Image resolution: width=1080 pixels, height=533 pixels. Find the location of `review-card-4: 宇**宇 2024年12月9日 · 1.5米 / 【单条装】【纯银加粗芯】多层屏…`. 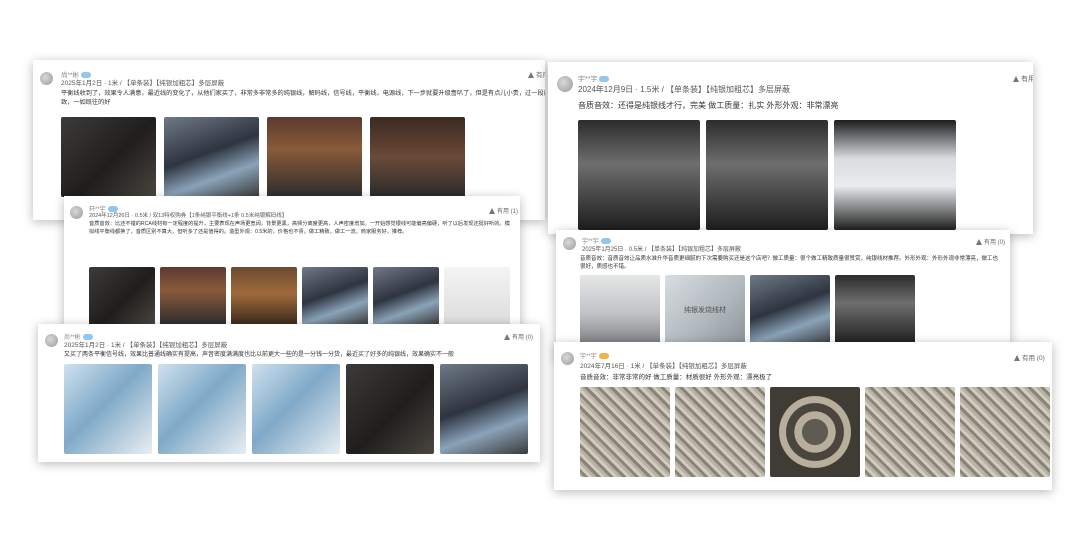

review-card-4: 宇**宇 2024年12月9日 · 1.5米 / 【单条装】【纯银加粗芯】多层屏… is located at coordinates (790, 148).